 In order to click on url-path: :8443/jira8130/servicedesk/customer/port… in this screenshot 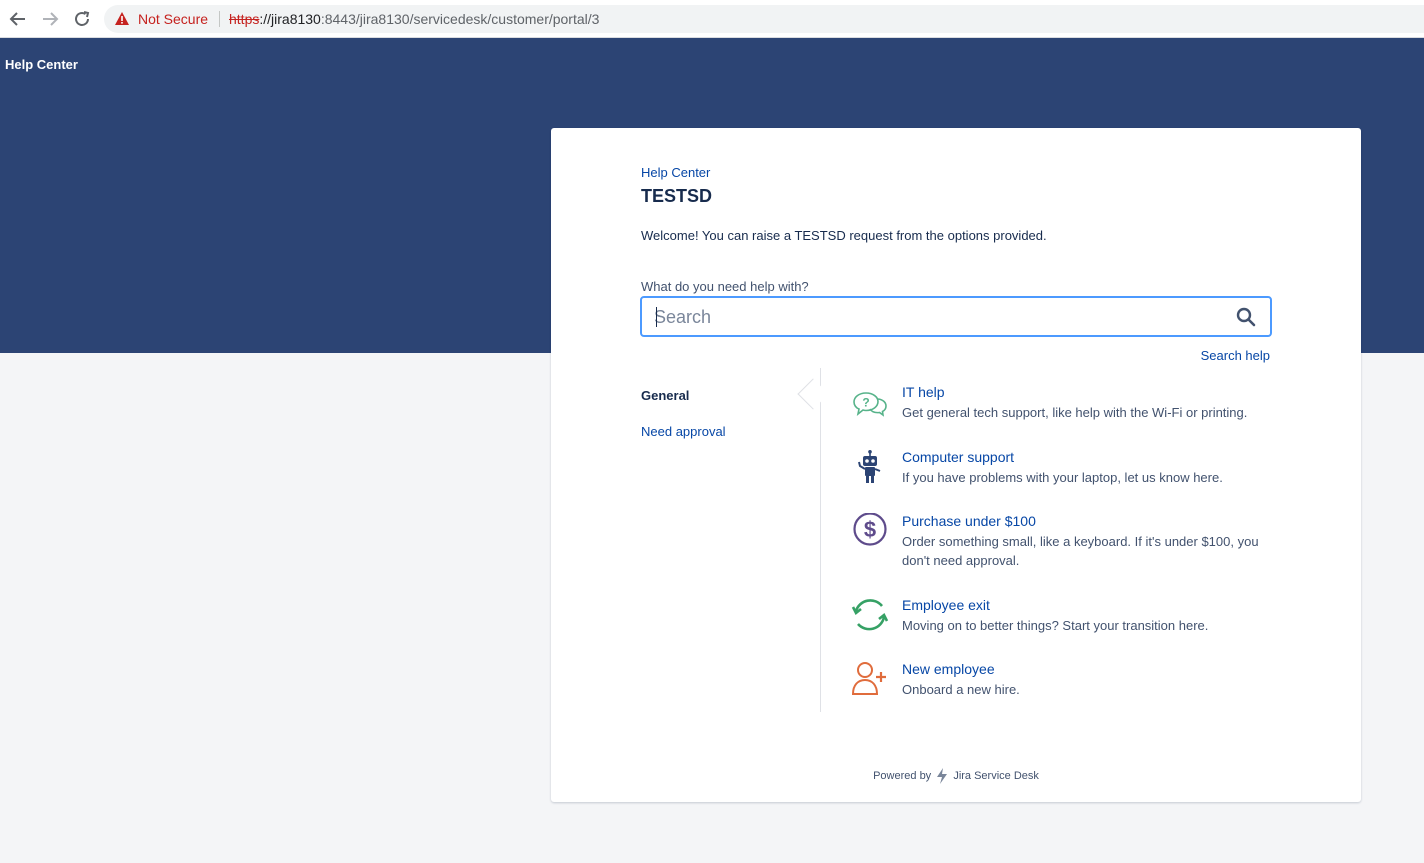, I will do `click(460, 19)`.